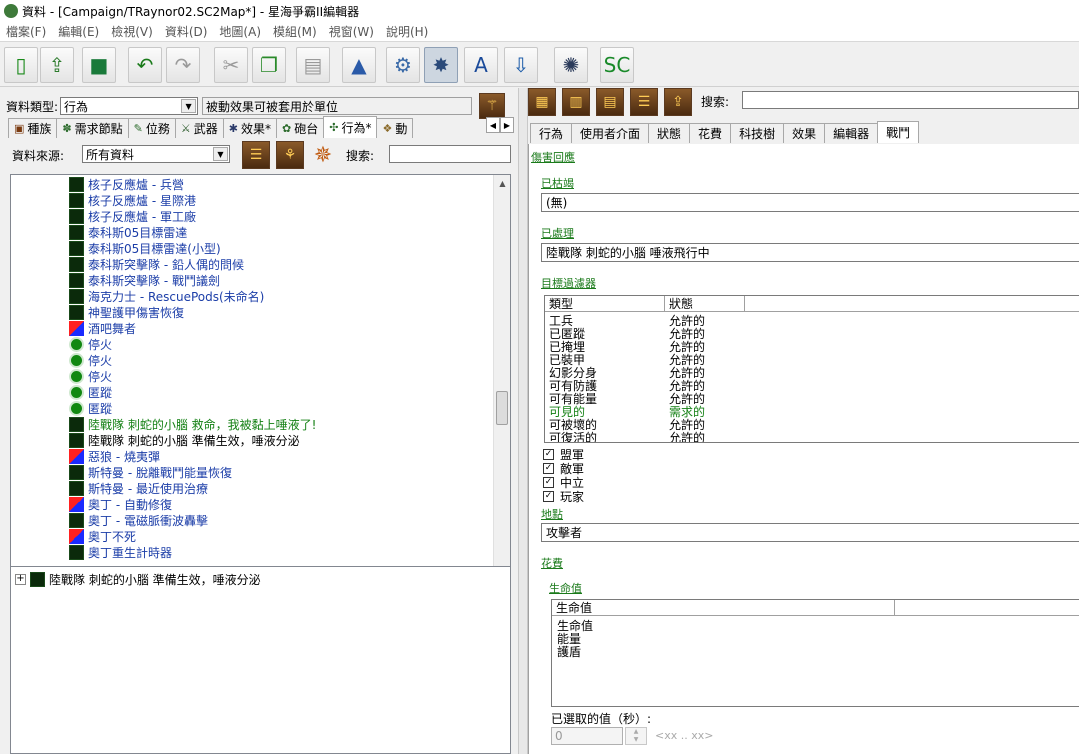 The width and height of the screenshot is (1079, 754). What do you see at coordinates (184, 440) in the screenshot?
I see `list-item: 陸戰隊 刺蛇的小腦 準備生效，唾液分泌` at bounding box center [184, 440].